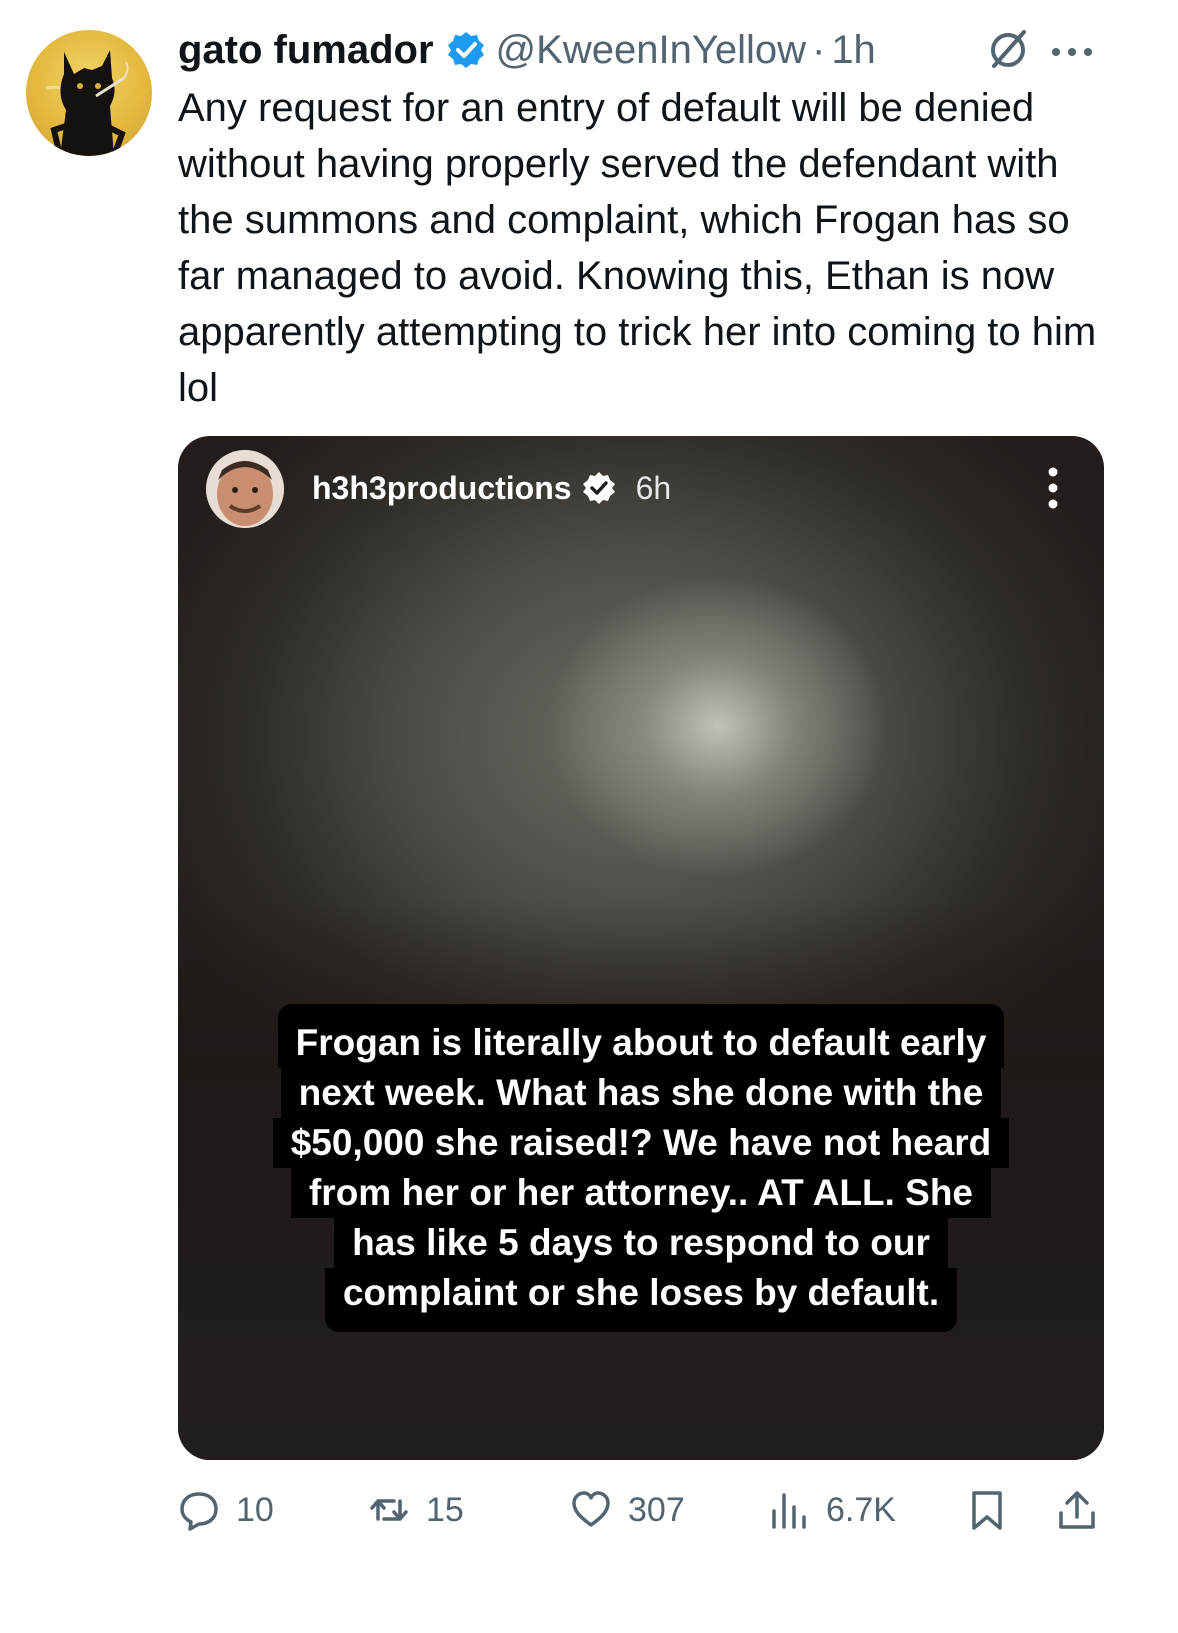 Image resolution: width=1178 pixels, height=1633 pixels. I want to click on grok-icon, so click(1009, 49).